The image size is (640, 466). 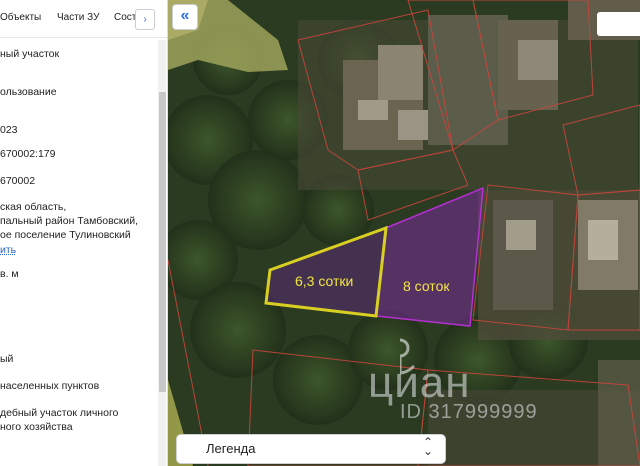 What do you see at coordinates (18, 181) in the screenshot?
I see `field-cadastral-quarter: 670002` at bounding box center [18, 181].